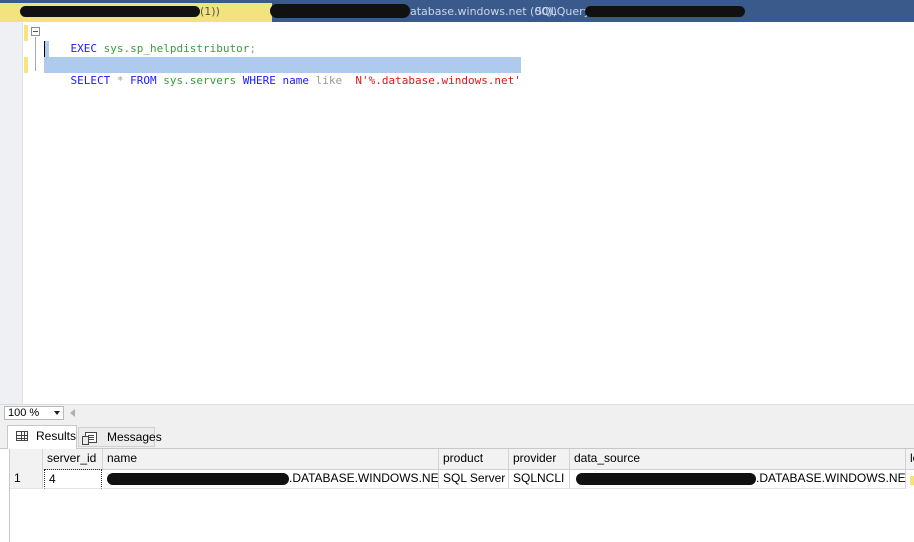 The width and height of the screenshot is (914, 542). Describe the element at coordinates (134, 437) in the screenshot. I see `tab-messages-label: Messages` at that location.